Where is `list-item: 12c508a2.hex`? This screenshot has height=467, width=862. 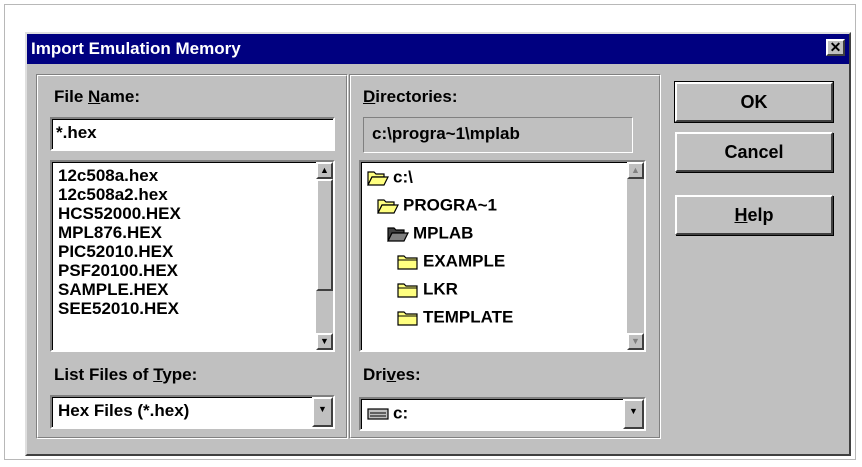 list-item: 12c508a2.hex is located at coordinates (184, 194).